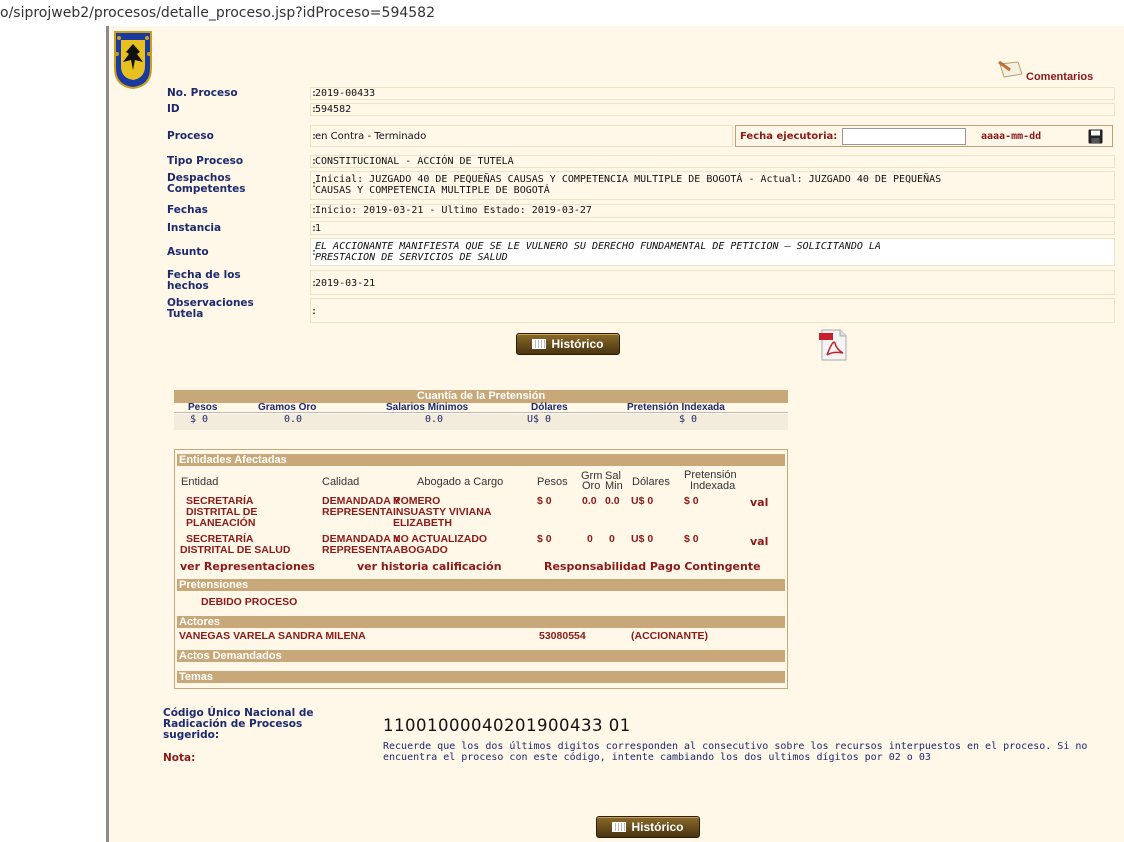 This screenshot has height=842, width=1124. I want to click on ver-representaciones-link: ver Representaciones, so click(247, 566).